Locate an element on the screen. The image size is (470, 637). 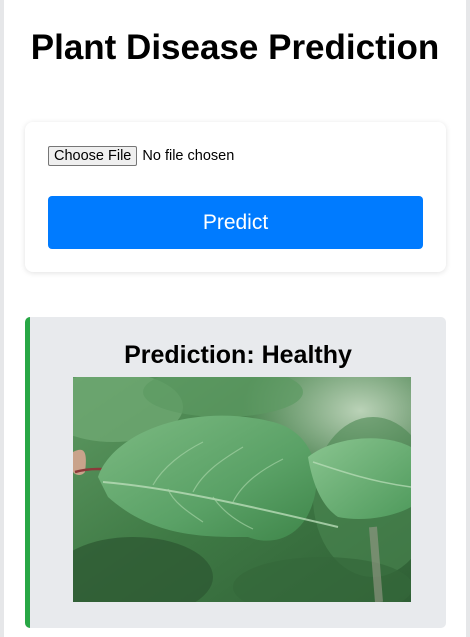
page-title: Plant Disease Prediction is located at coordinates (235, 47).